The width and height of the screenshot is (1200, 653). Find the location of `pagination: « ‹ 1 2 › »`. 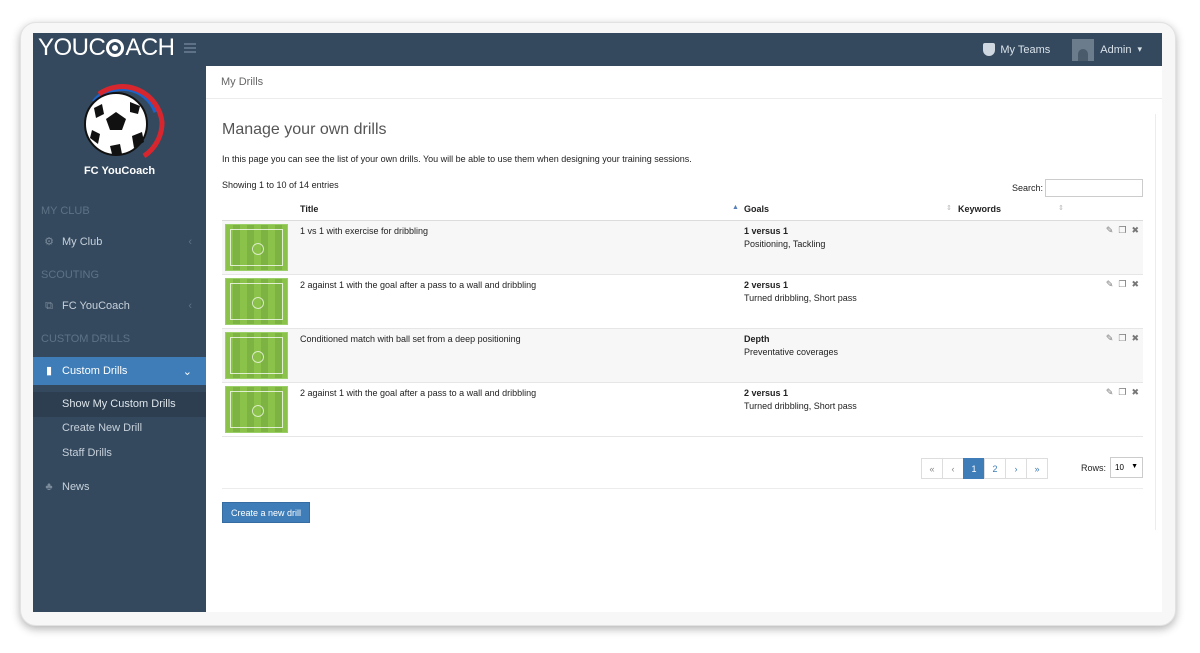

pagination: « ‹ 1 2 › » is located at coordinates (984, 468).